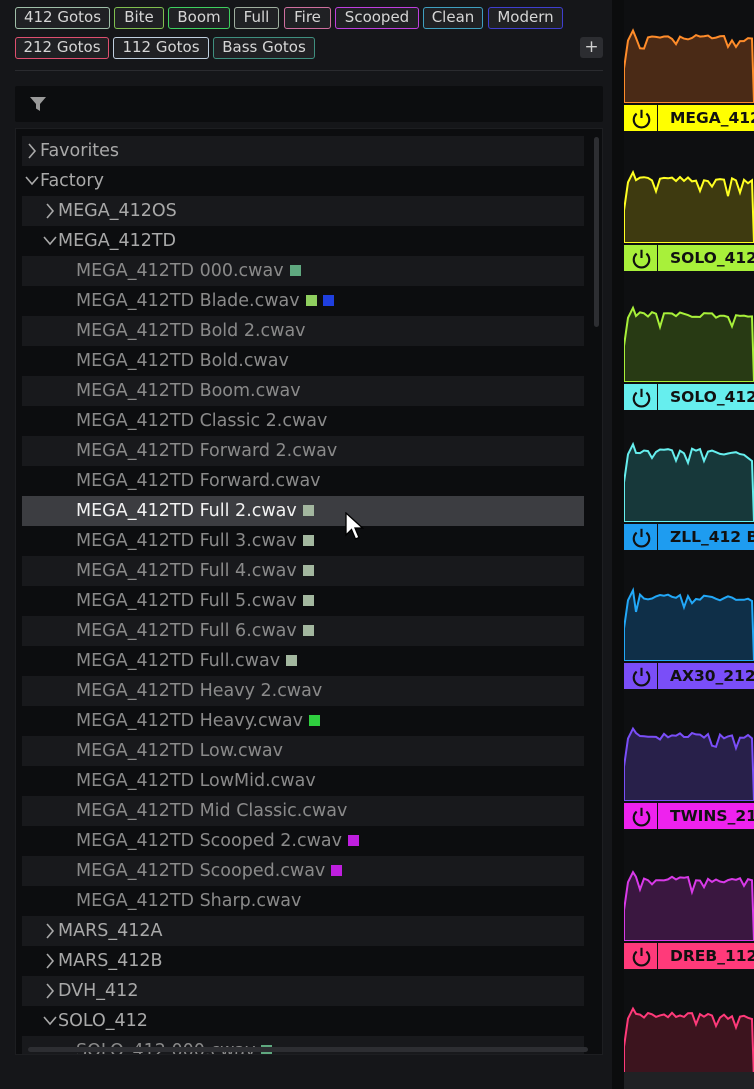  I want to click on tree-file-row: MEGA_412TD Full 5.cwav, so click(303, 601).